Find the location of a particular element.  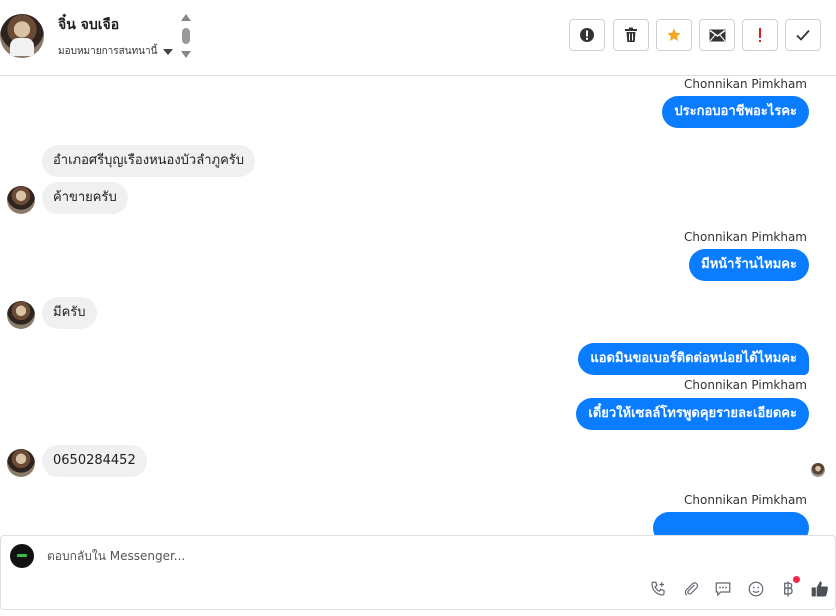

thumbs-up-icon is located at coordinates (820, 589).